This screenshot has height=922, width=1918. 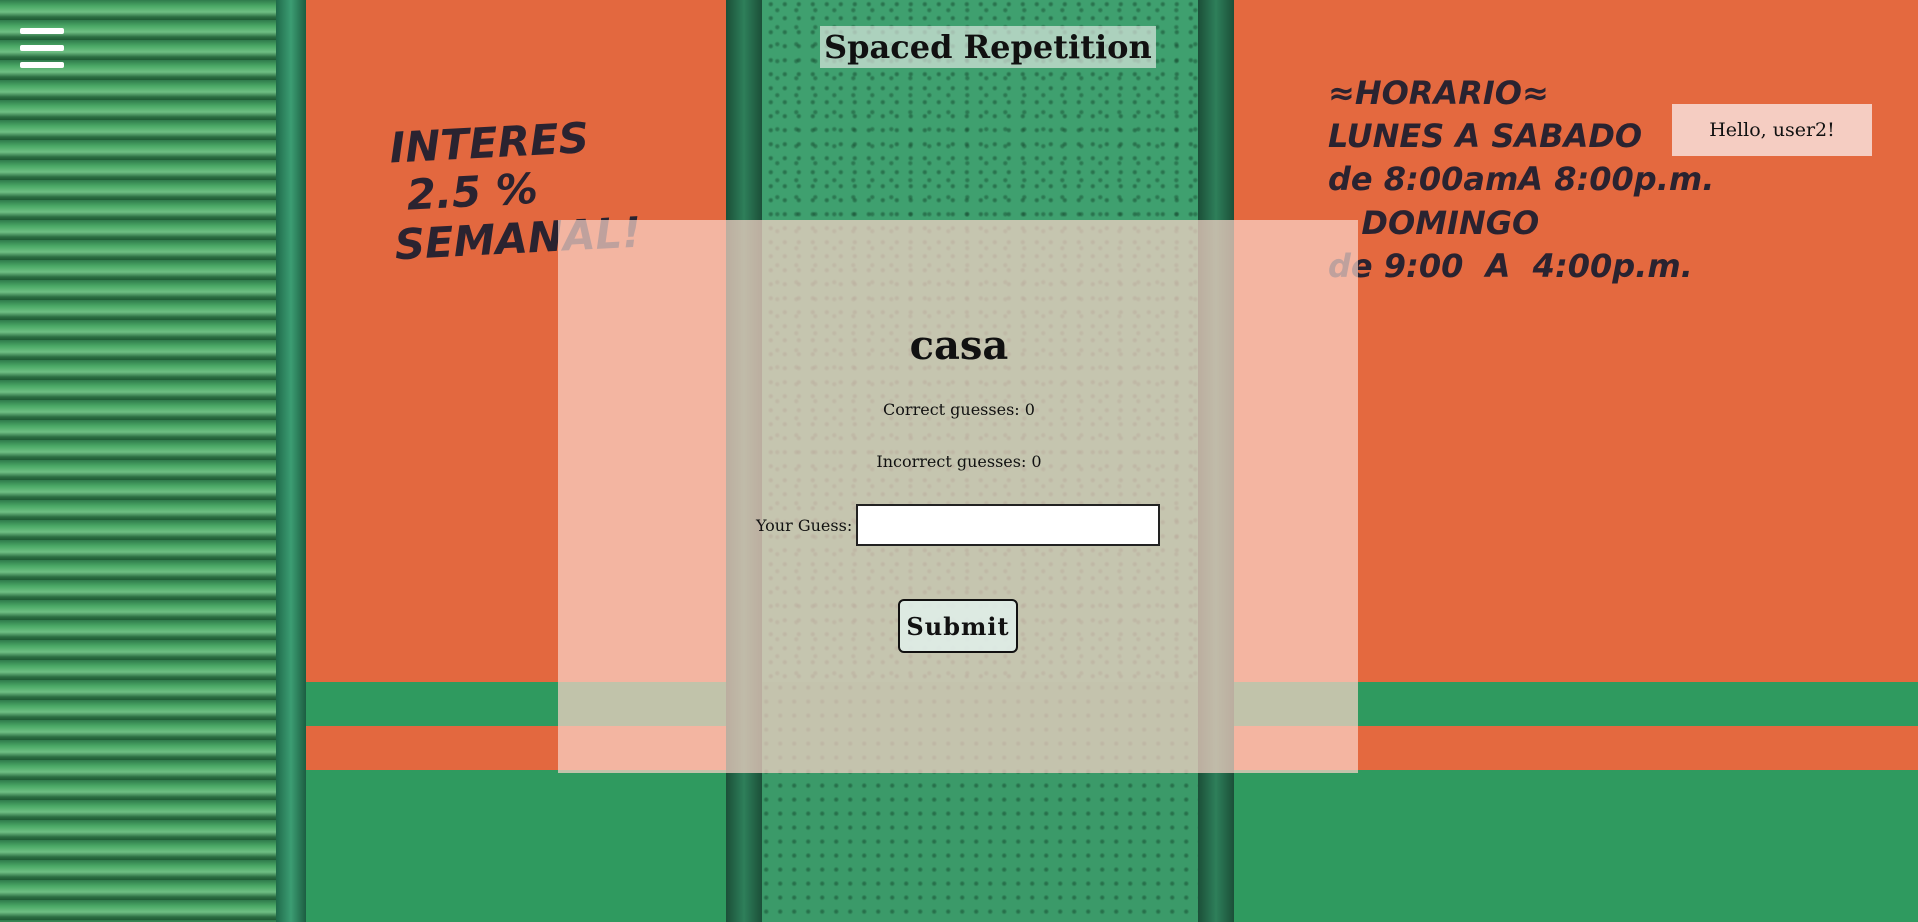 I want to click on incorrect-guesses-count: Incorrect guesses: 0, so click(x=959, y=461).